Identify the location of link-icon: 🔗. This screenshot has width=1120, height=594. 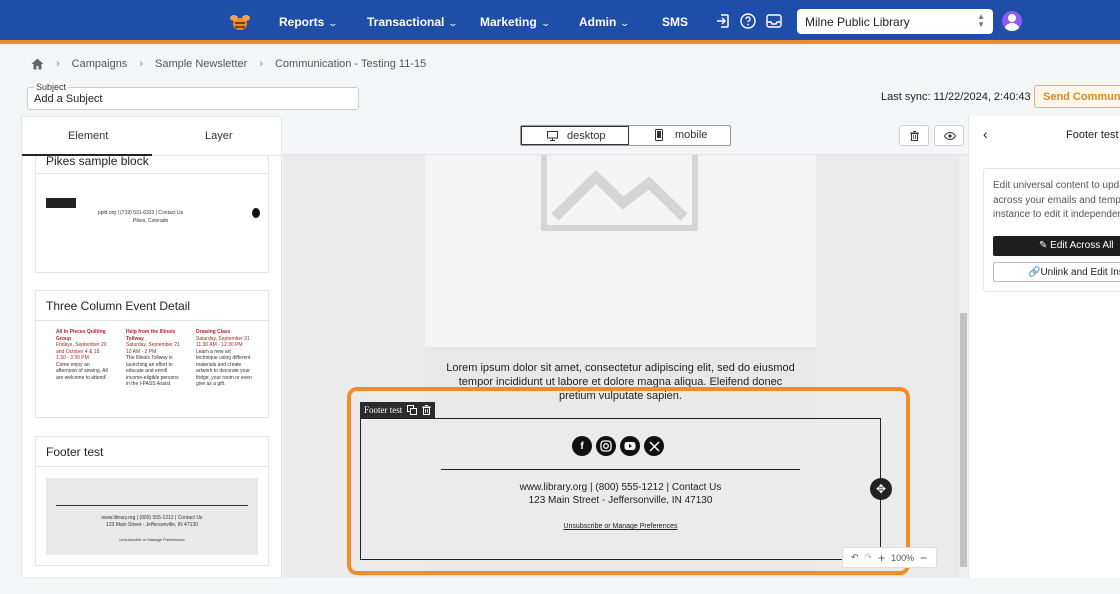
(1034, 272).